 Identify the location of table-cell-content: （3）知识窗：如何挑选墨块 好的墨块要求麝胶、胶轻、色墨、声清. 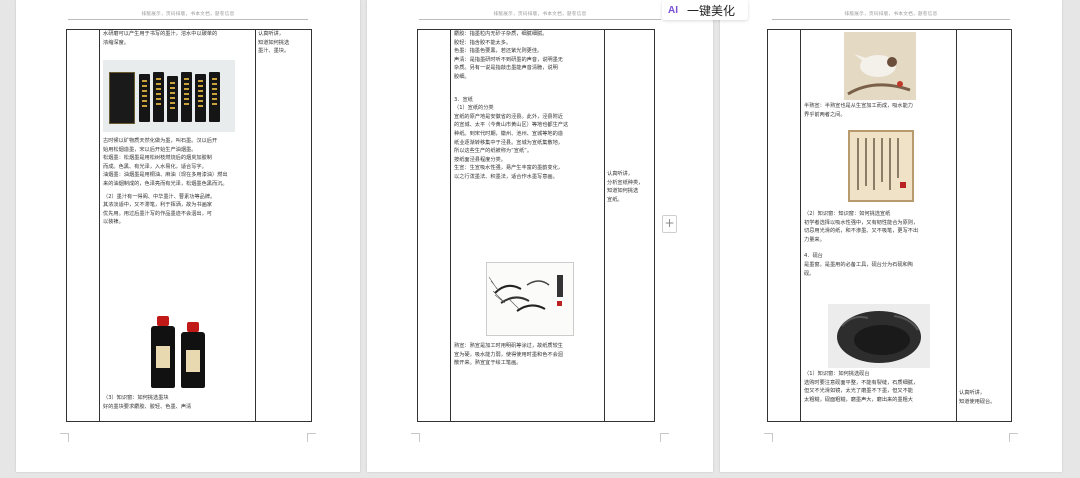
(178, 402).